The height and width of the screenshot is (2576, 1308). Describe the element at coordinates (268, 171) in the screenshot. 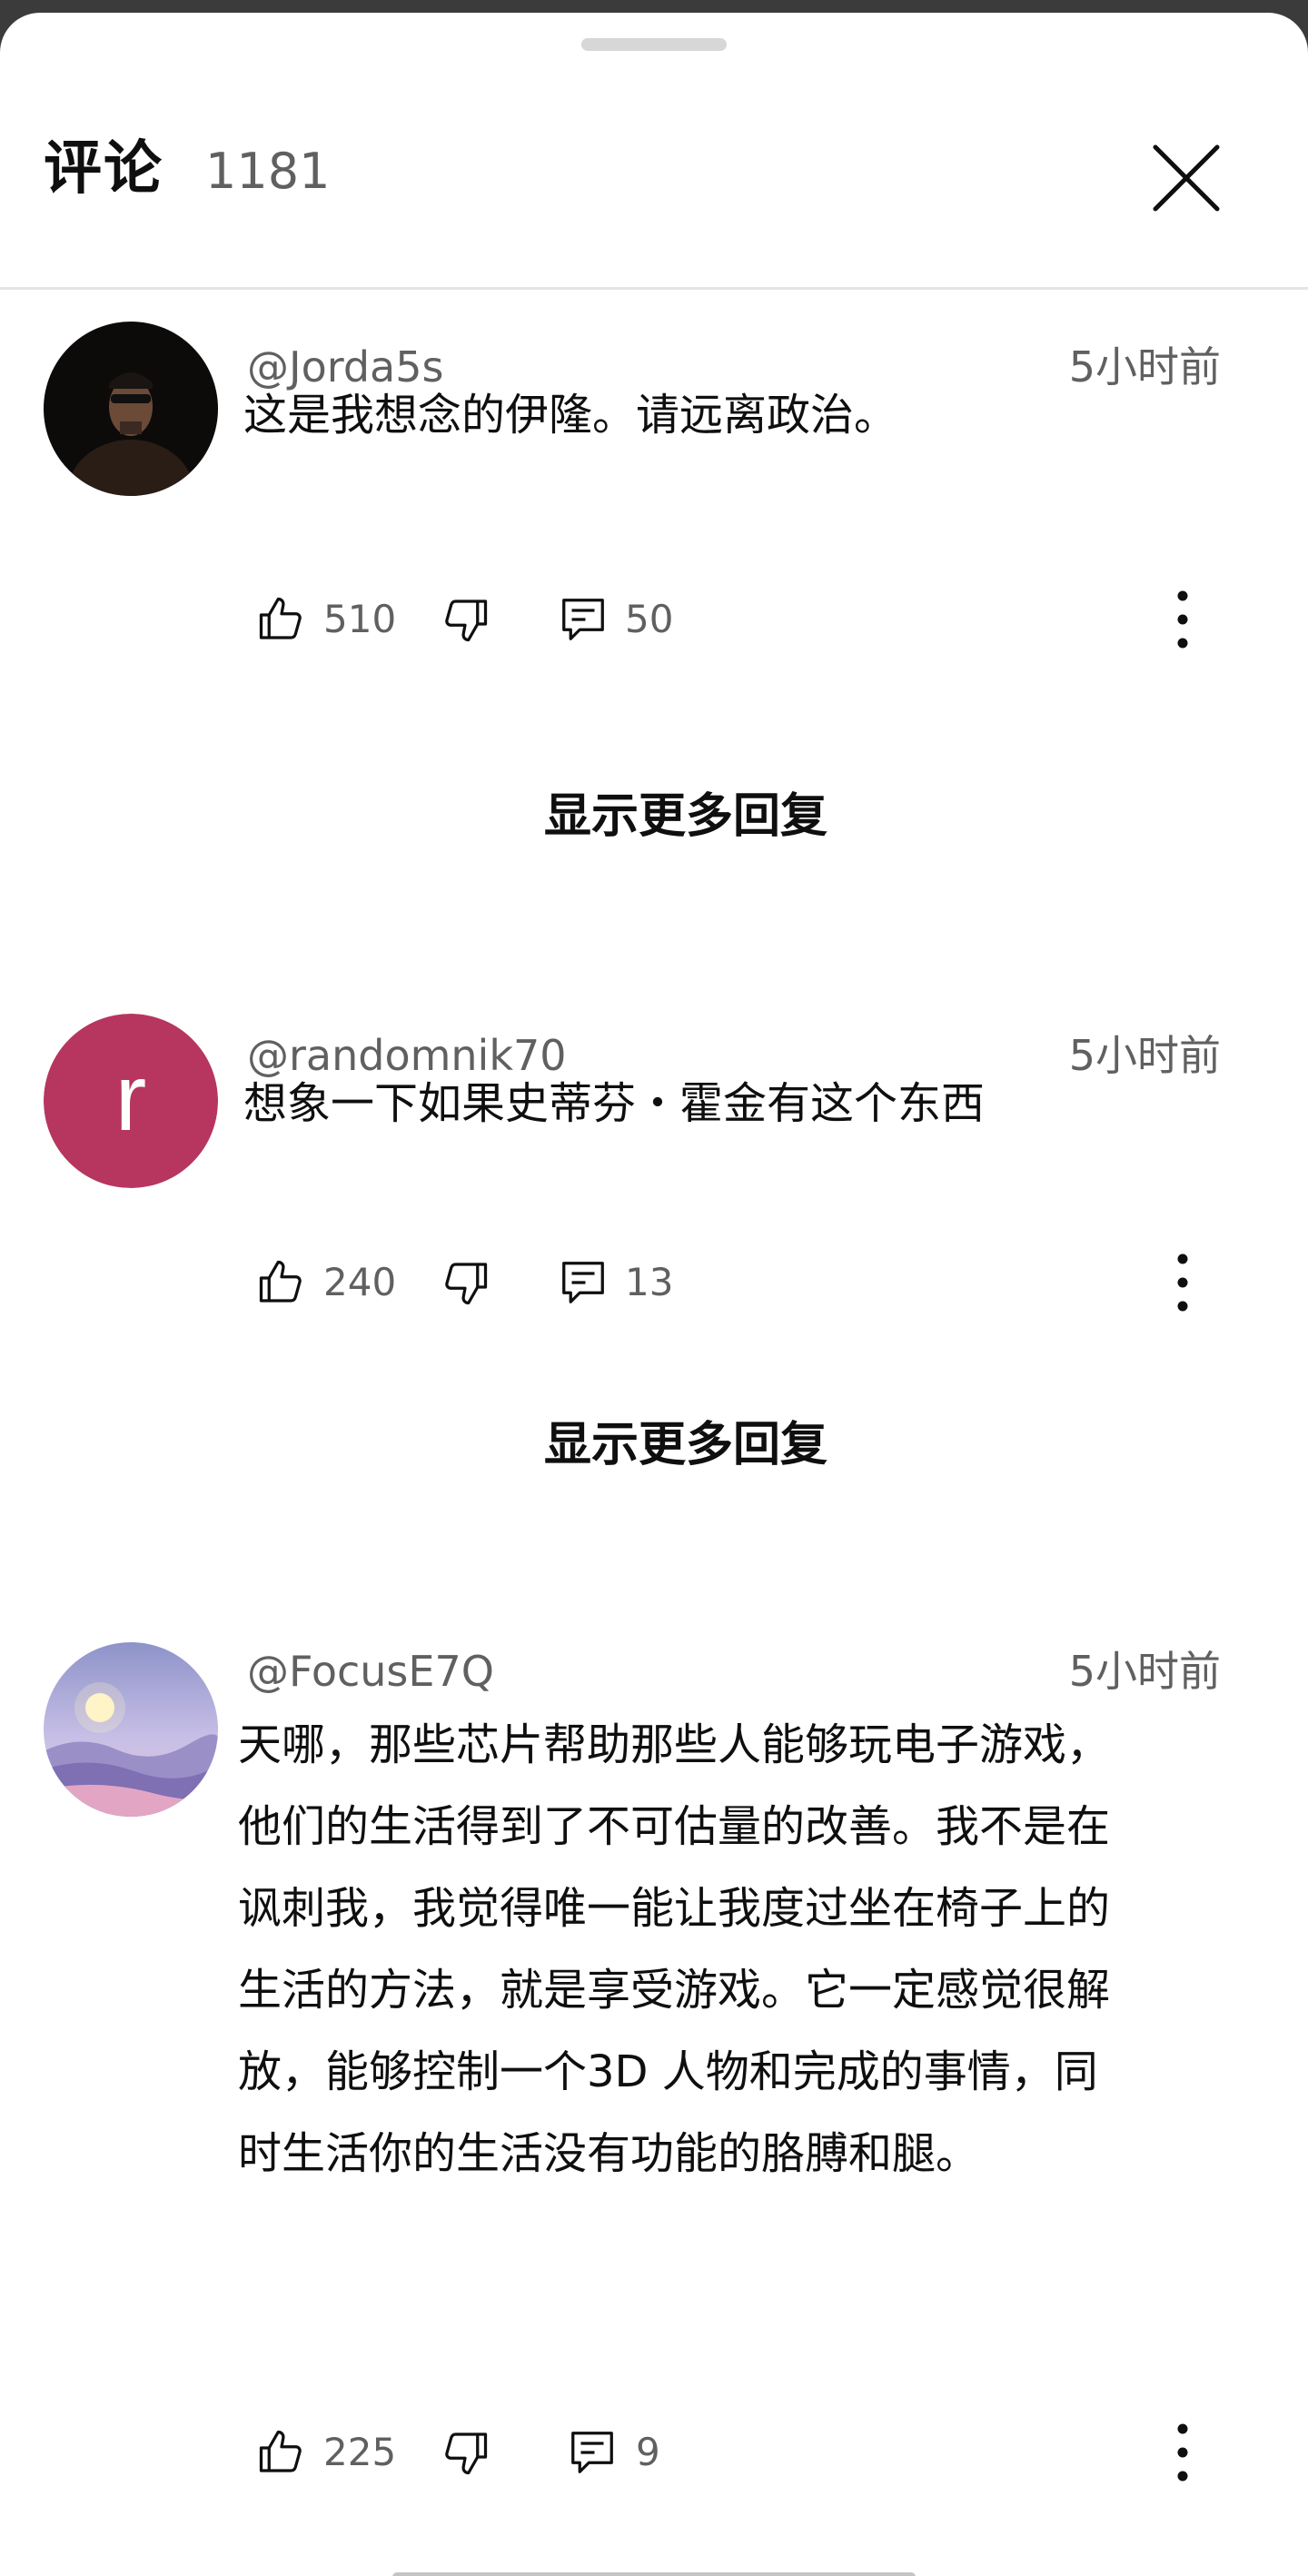

I see `comments-count: 1181` at that location.